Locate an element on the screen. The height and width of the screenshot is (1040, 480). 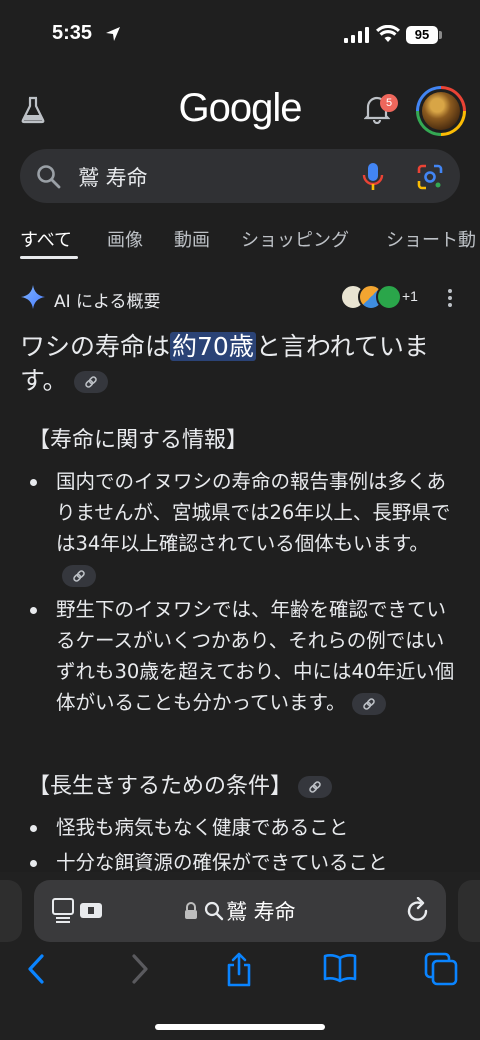
location-arrow-icon is located at coordinates (113, 34).